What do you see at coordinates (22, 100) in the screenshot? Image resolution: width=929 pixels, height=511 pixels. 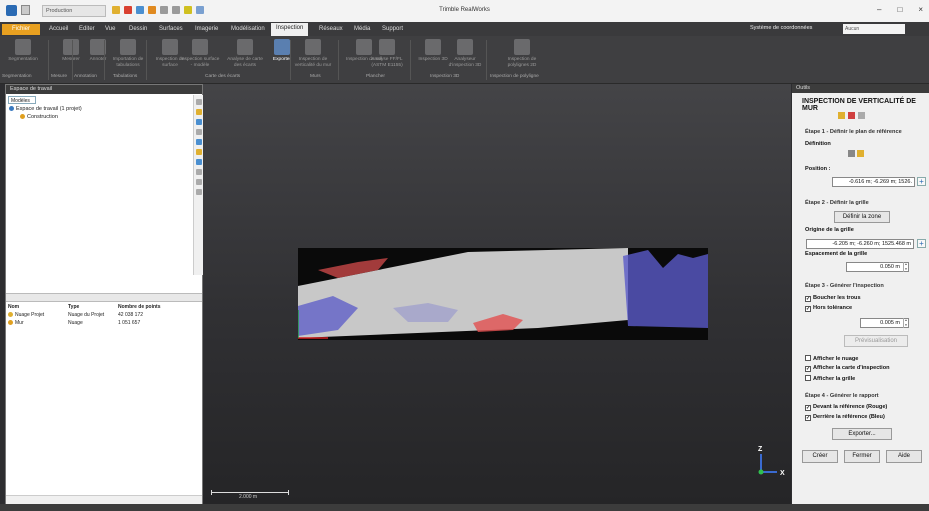 I see `tab-models: Modèles` at bounding box center [22, 100].